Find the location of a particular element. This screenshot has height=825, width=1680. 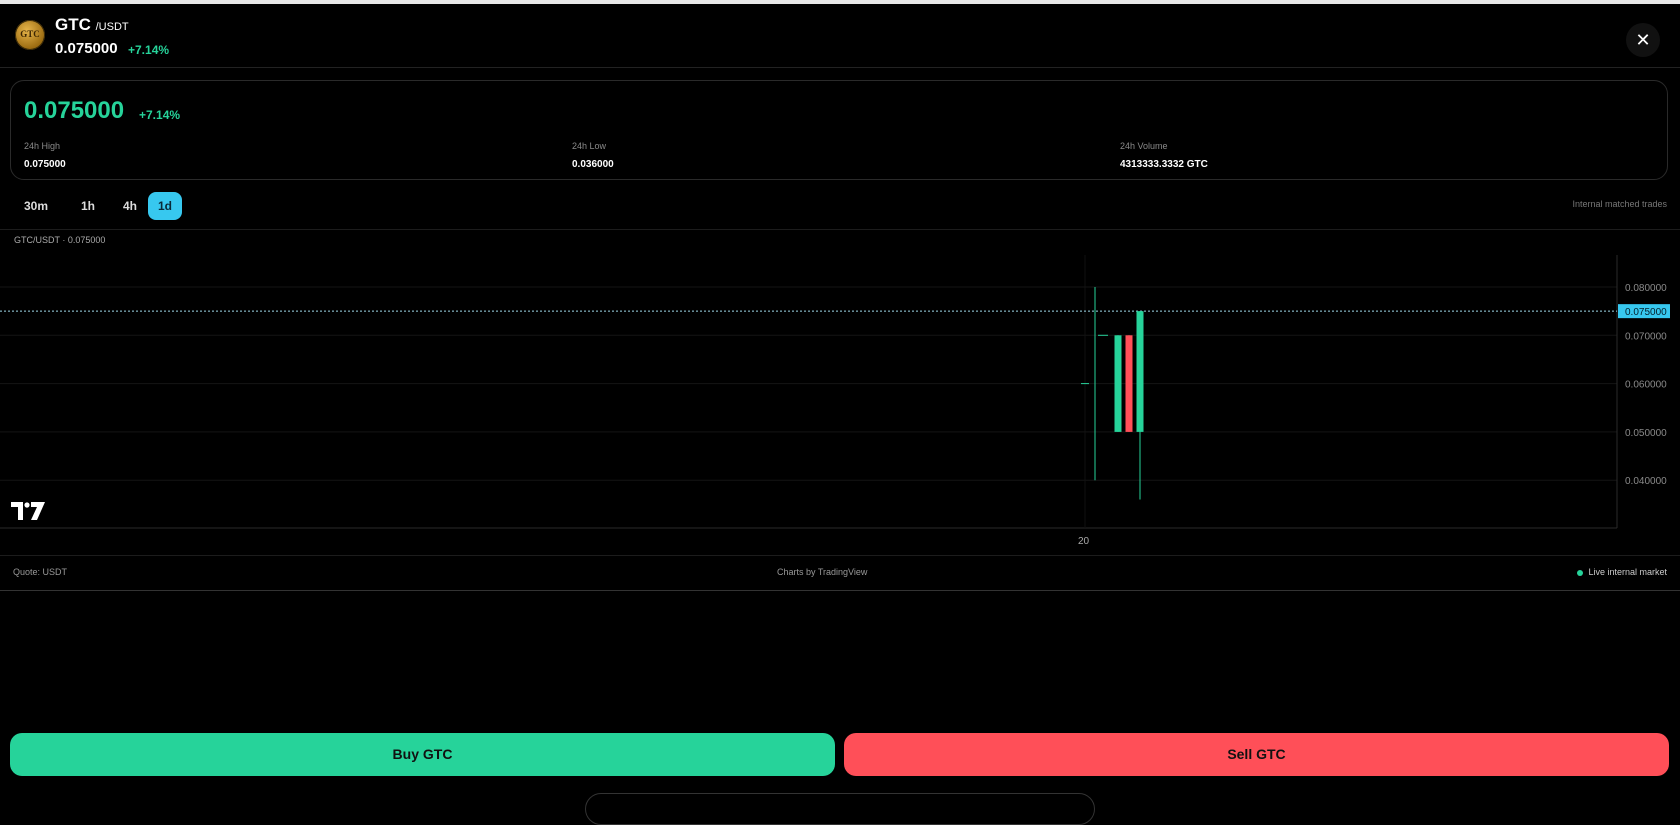

y-tick-label: 0.080000 is located at coordinates (1646, 288).